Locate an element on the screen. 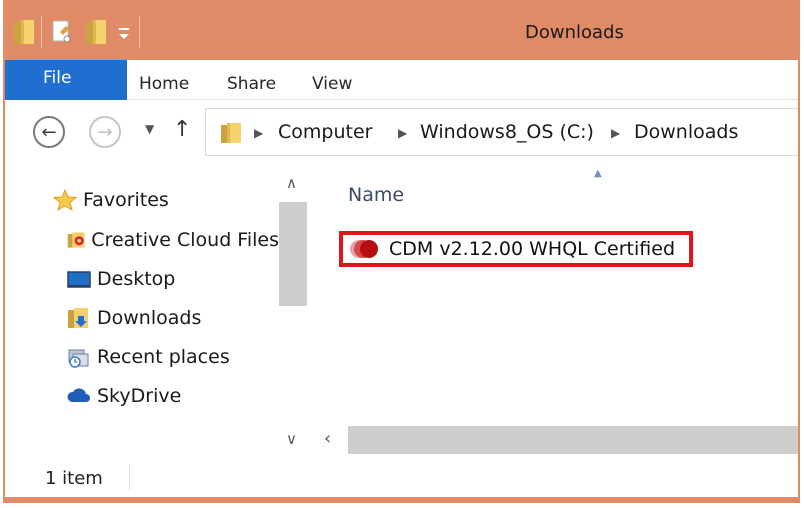  tab-home: Home is located at coordinates (164, 84).